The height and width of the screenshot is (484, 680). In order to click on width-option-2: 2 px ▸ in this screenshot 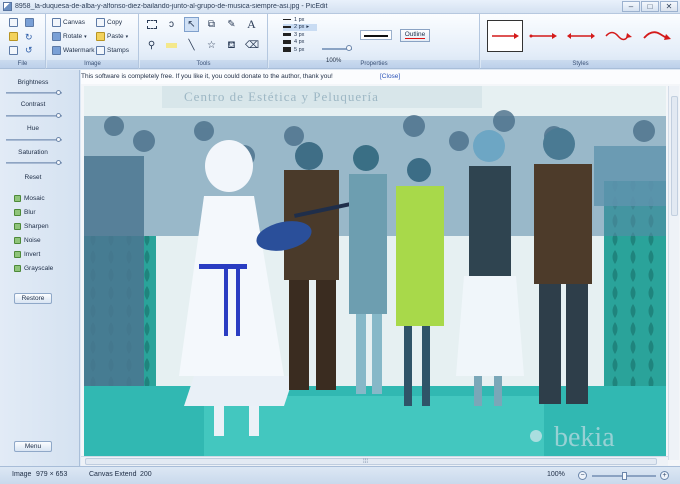, I will do `click(300, 27)`.